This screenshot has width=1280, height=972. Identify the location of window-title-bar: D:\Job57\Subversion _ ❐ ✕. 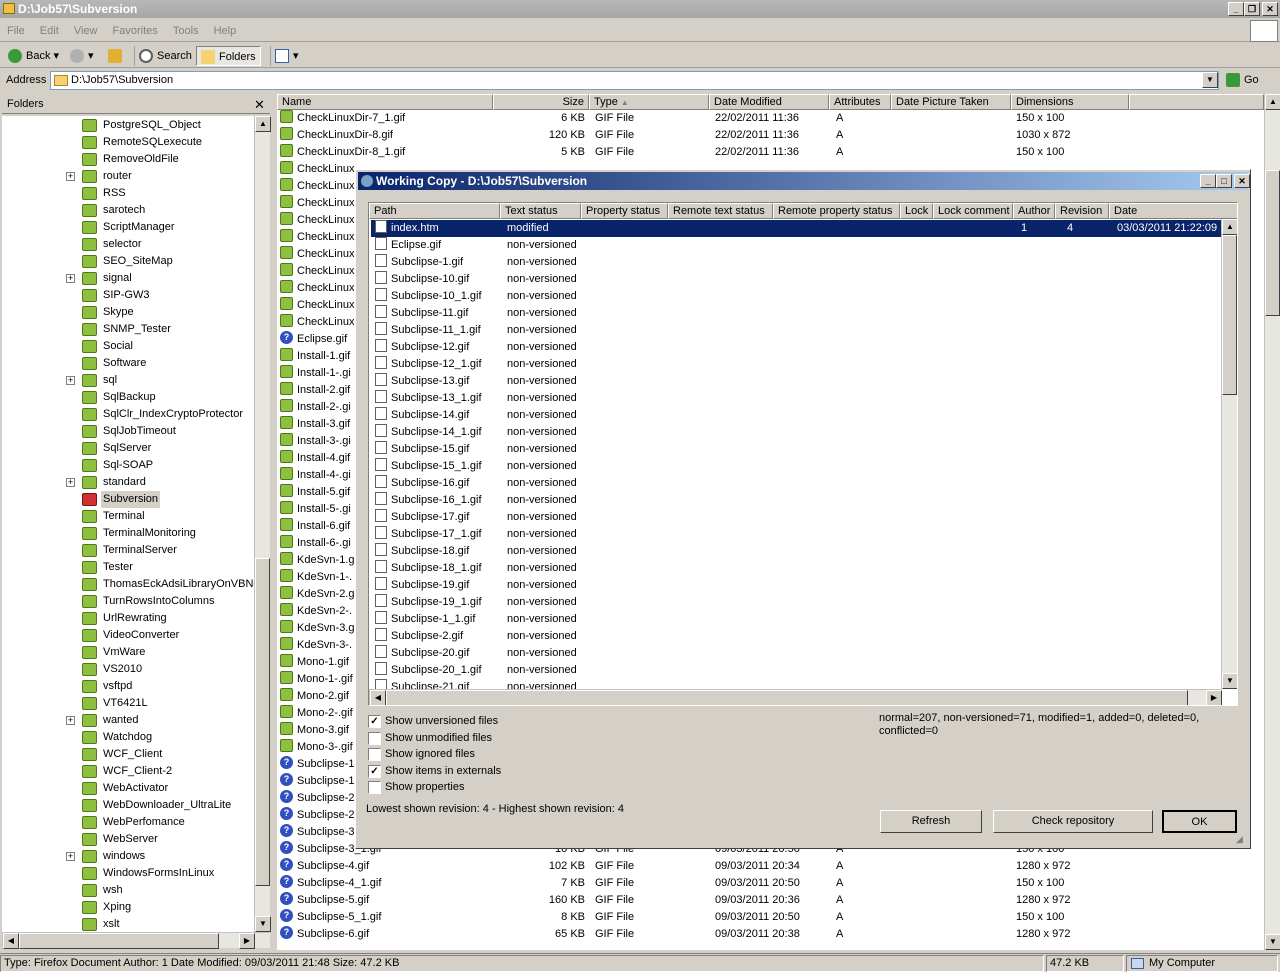
(640, 9).